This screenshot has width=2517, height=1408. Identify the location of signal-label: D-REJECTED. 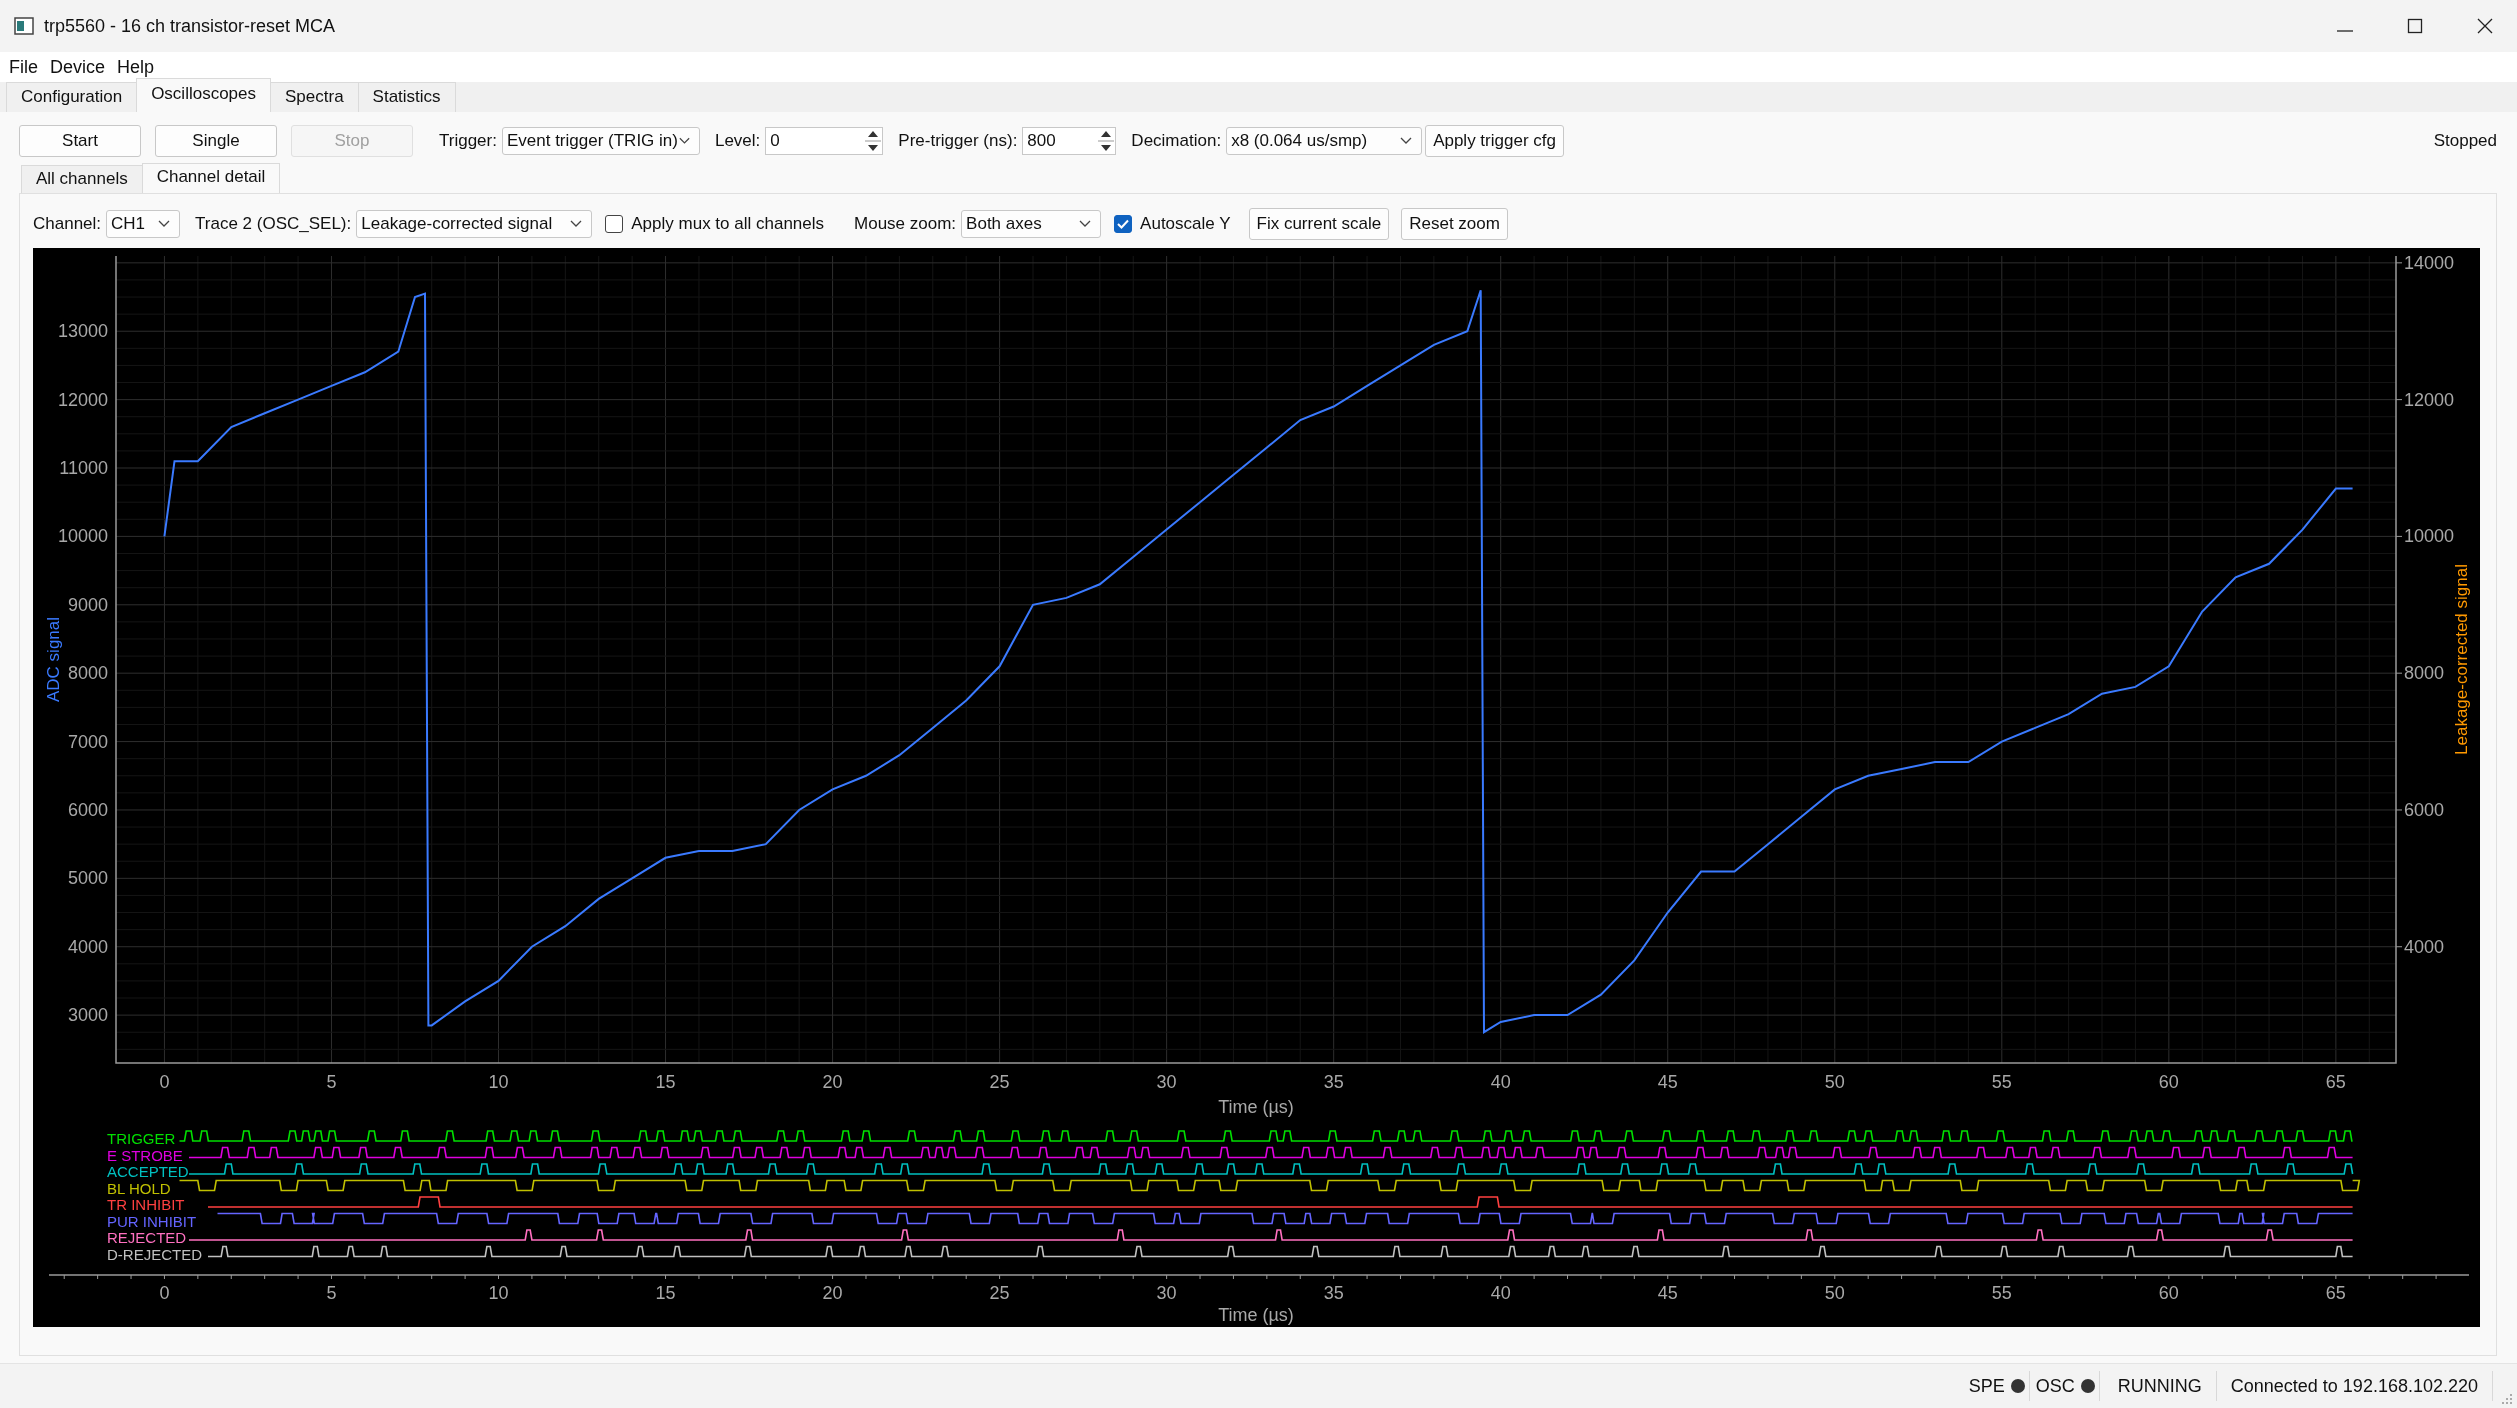
(154, 1254).